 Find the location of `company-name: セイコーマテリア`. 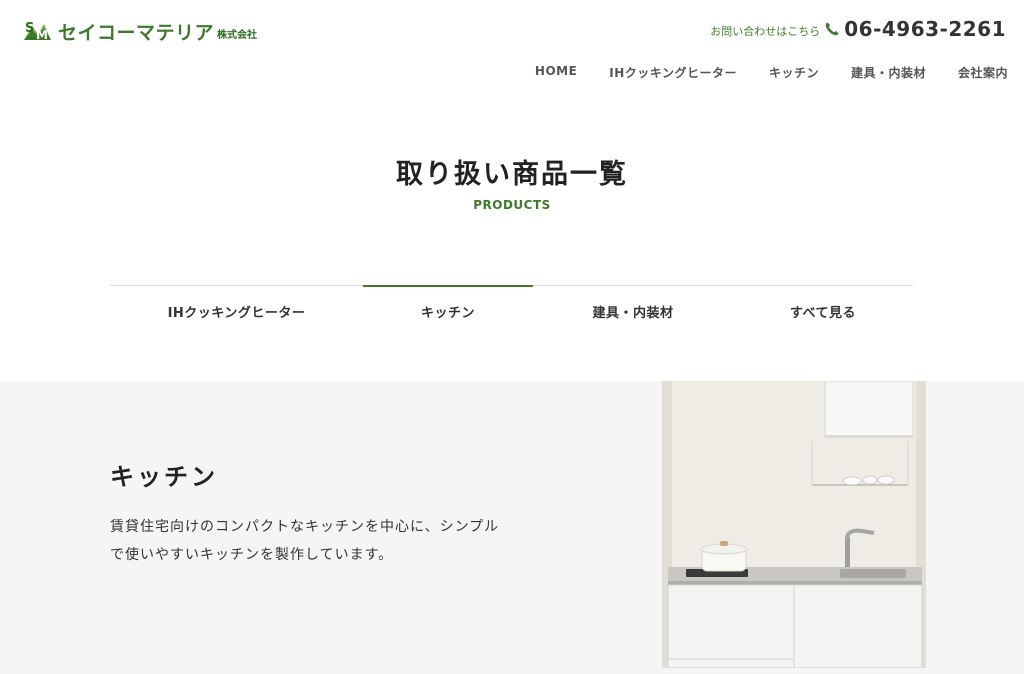

company-name: セイコーマテリア is located at coordinates (136, 32).